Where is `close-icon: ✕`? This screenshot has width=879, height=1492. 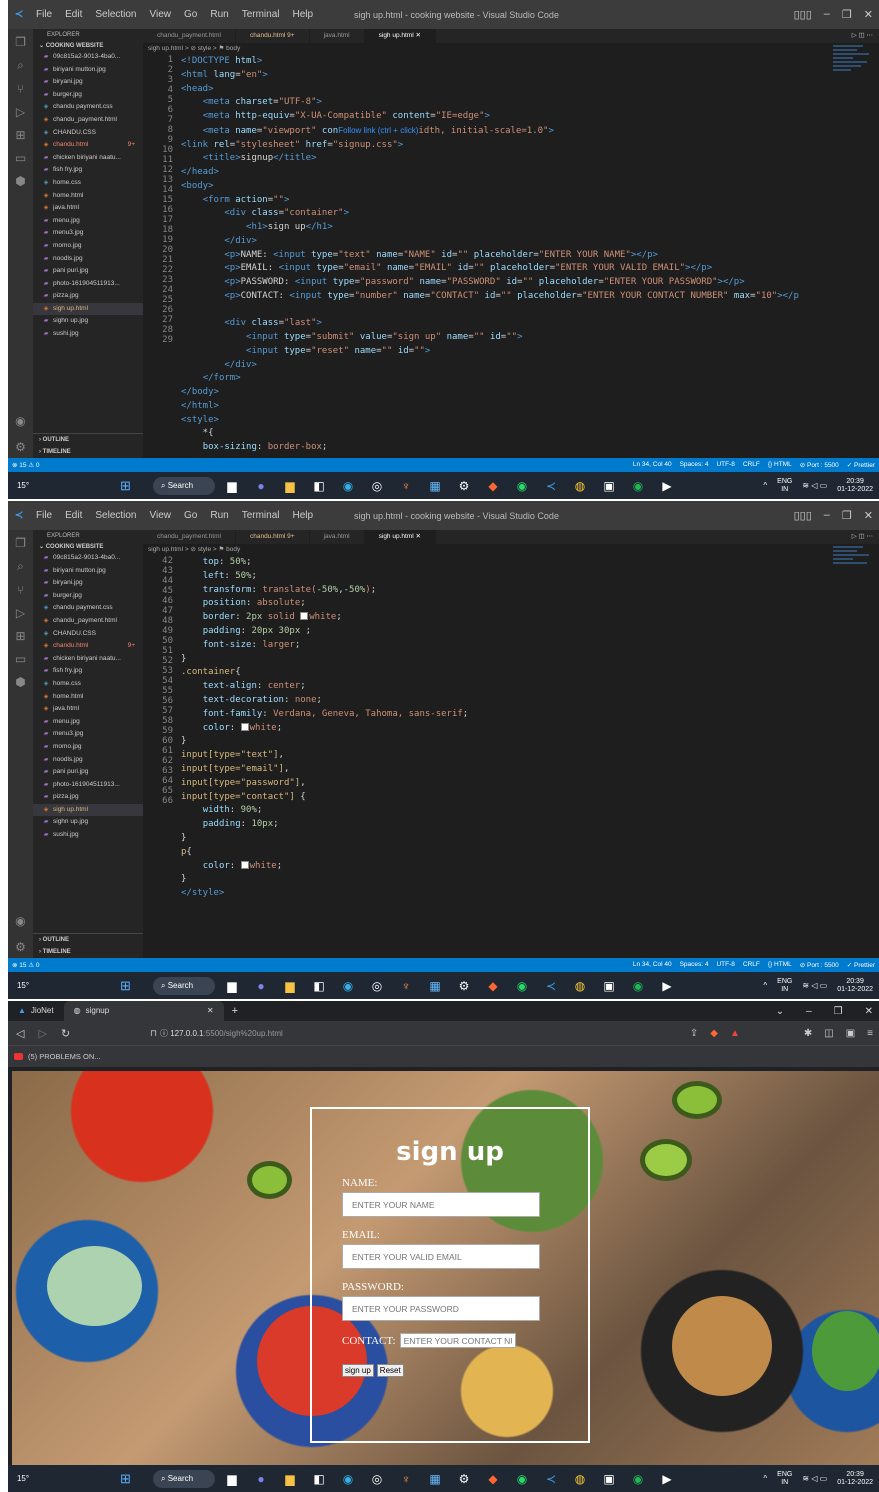
close-icon: ✕ is located at coordinates (868, 14).